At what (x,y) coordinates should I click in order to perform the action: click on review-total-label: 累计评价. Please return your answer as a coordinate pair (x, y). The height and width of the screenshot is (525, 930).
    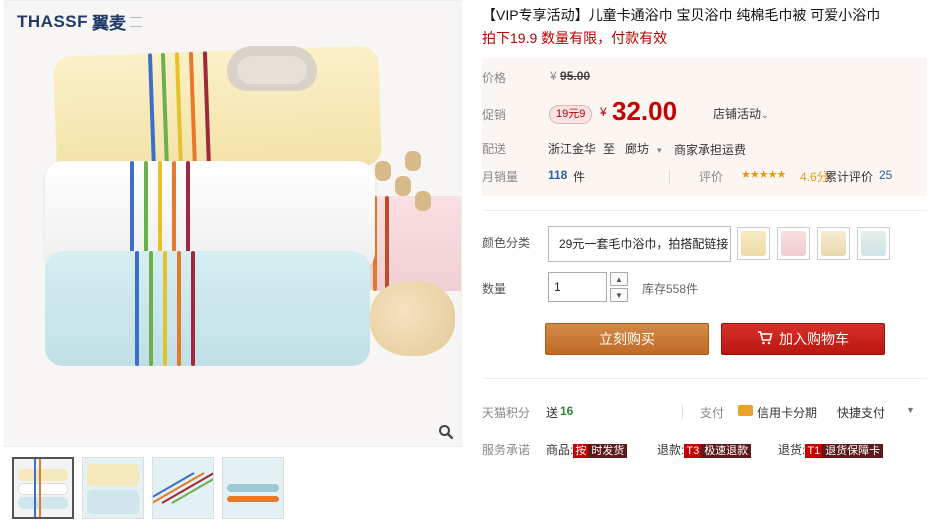
    Looking at the image, I should click on (849, 177).